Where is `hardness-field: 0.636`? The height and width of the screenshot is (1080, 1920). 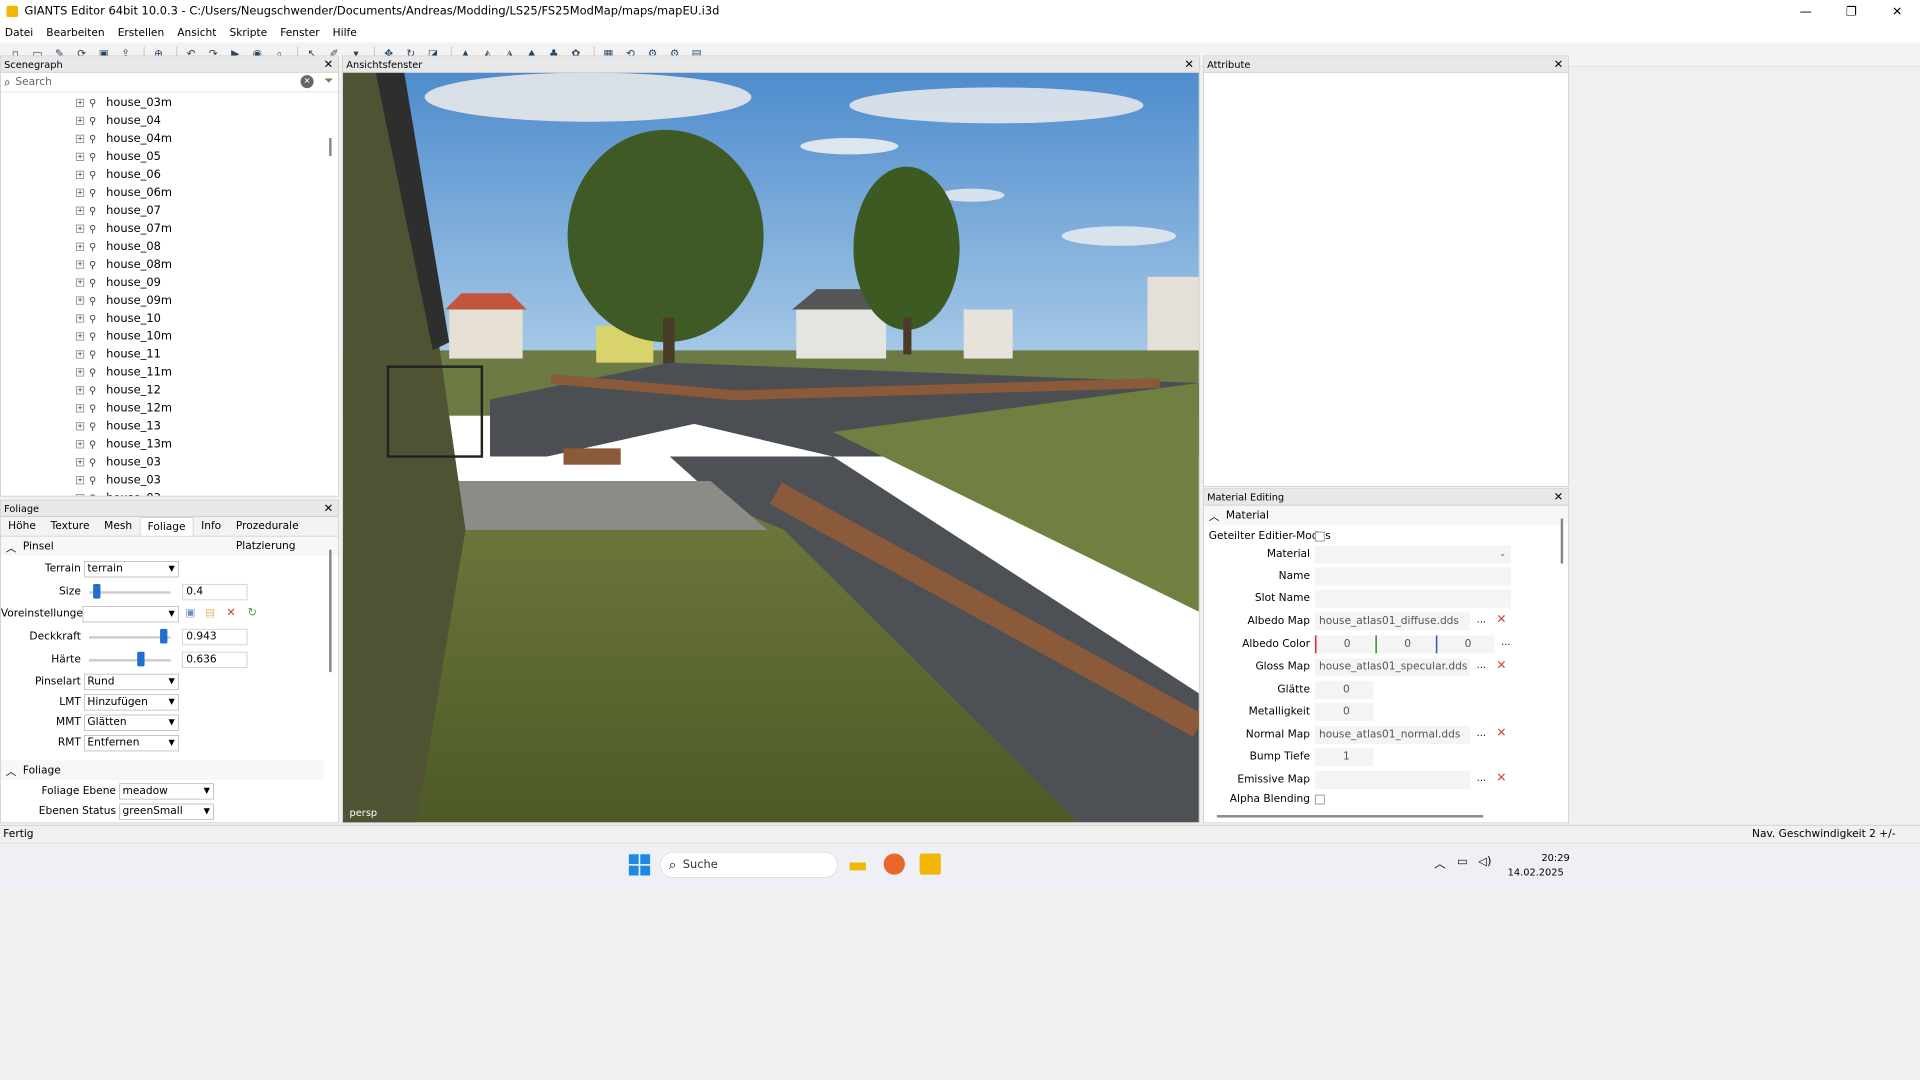
hardness-field: 0.636 is located at coordinates (215, 660).